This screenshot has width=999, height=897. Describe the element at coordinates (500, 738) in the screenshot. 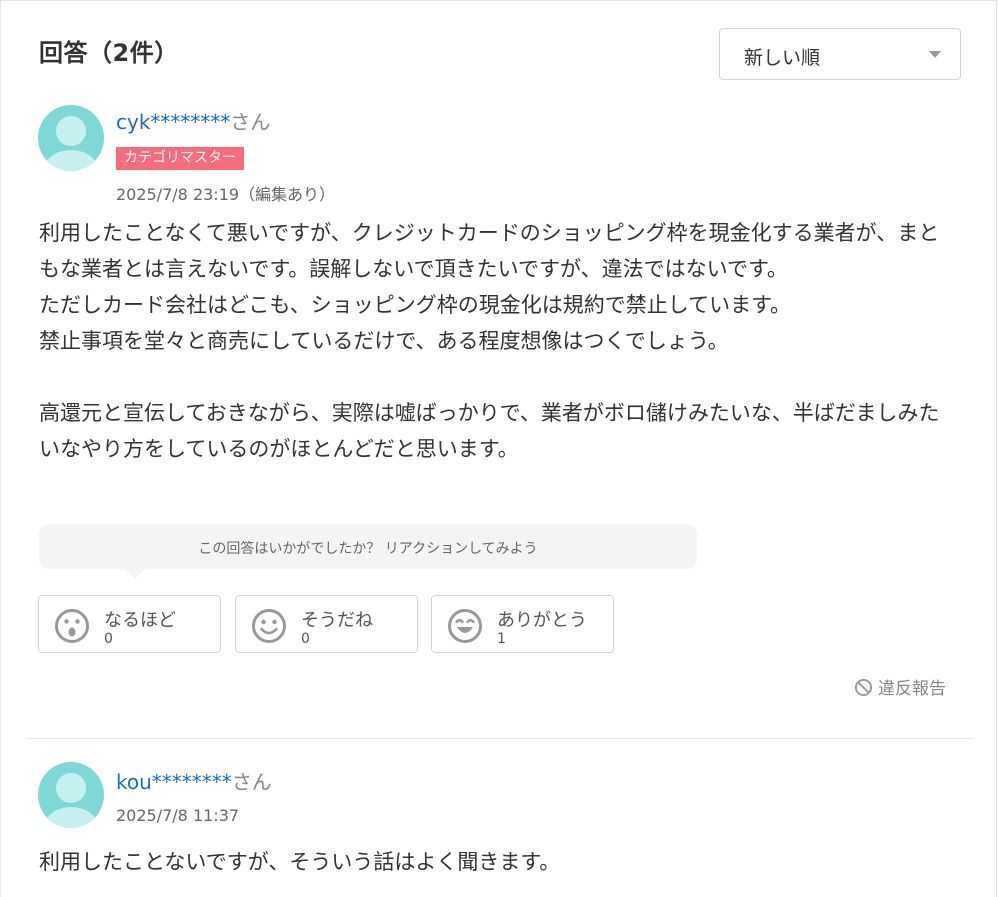

I see `answer-divider` at that location.